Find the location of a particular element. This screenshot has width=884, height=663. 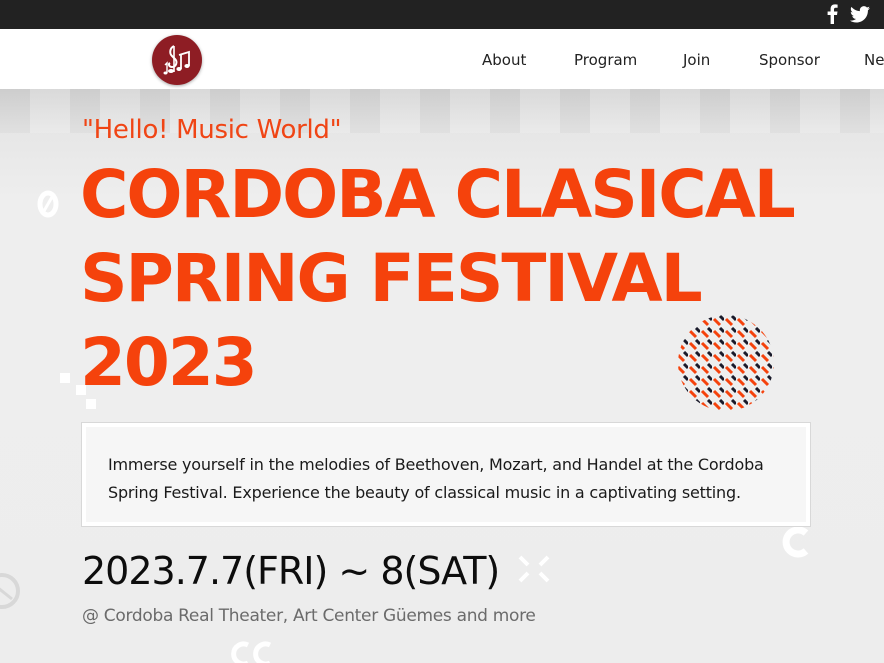

festival-dates: 2023.7.7(FRI) ~ 8(SAT) is located at coordinates (291, 571).